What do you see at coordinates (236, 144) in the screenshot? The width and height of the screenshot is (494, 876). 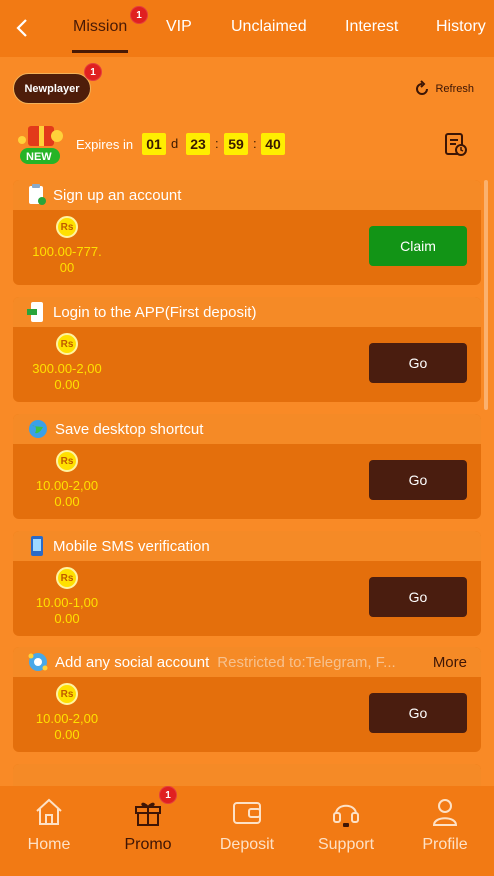 I see `countdown-minutes: 59` at bounding box center [236, 144].